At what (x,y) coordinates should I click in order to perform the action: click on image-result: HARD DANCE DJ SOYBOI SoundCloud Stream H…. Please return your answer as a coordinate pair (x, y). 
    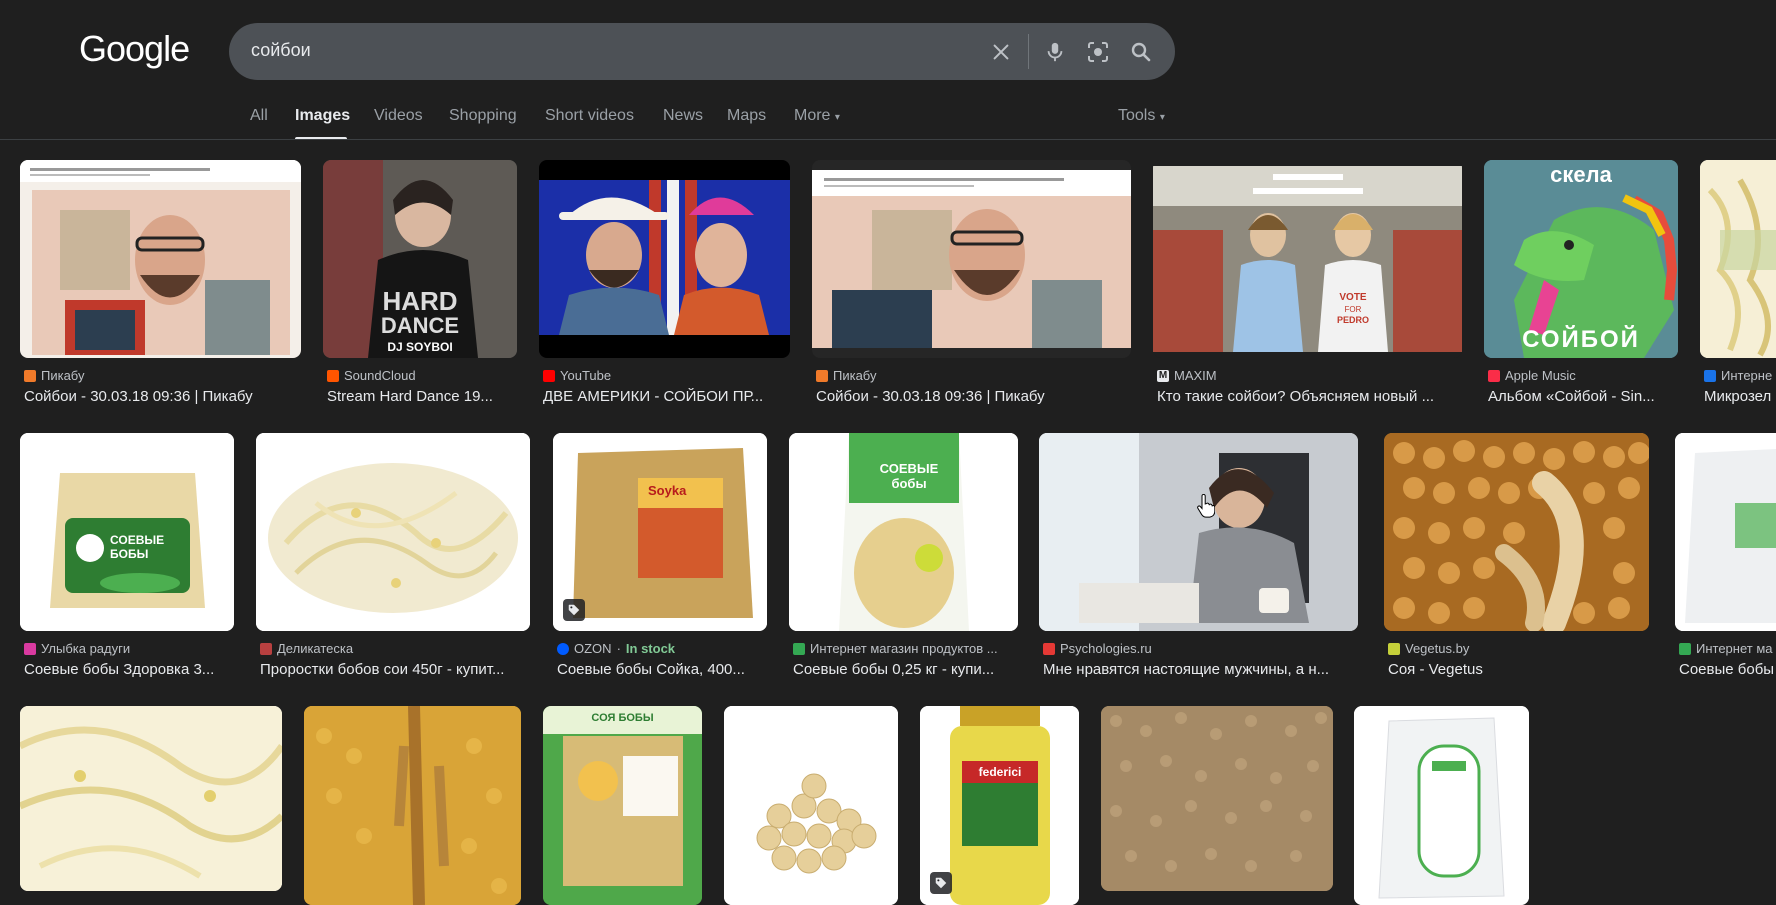
    Looking at the image, I should click on (420, 285).